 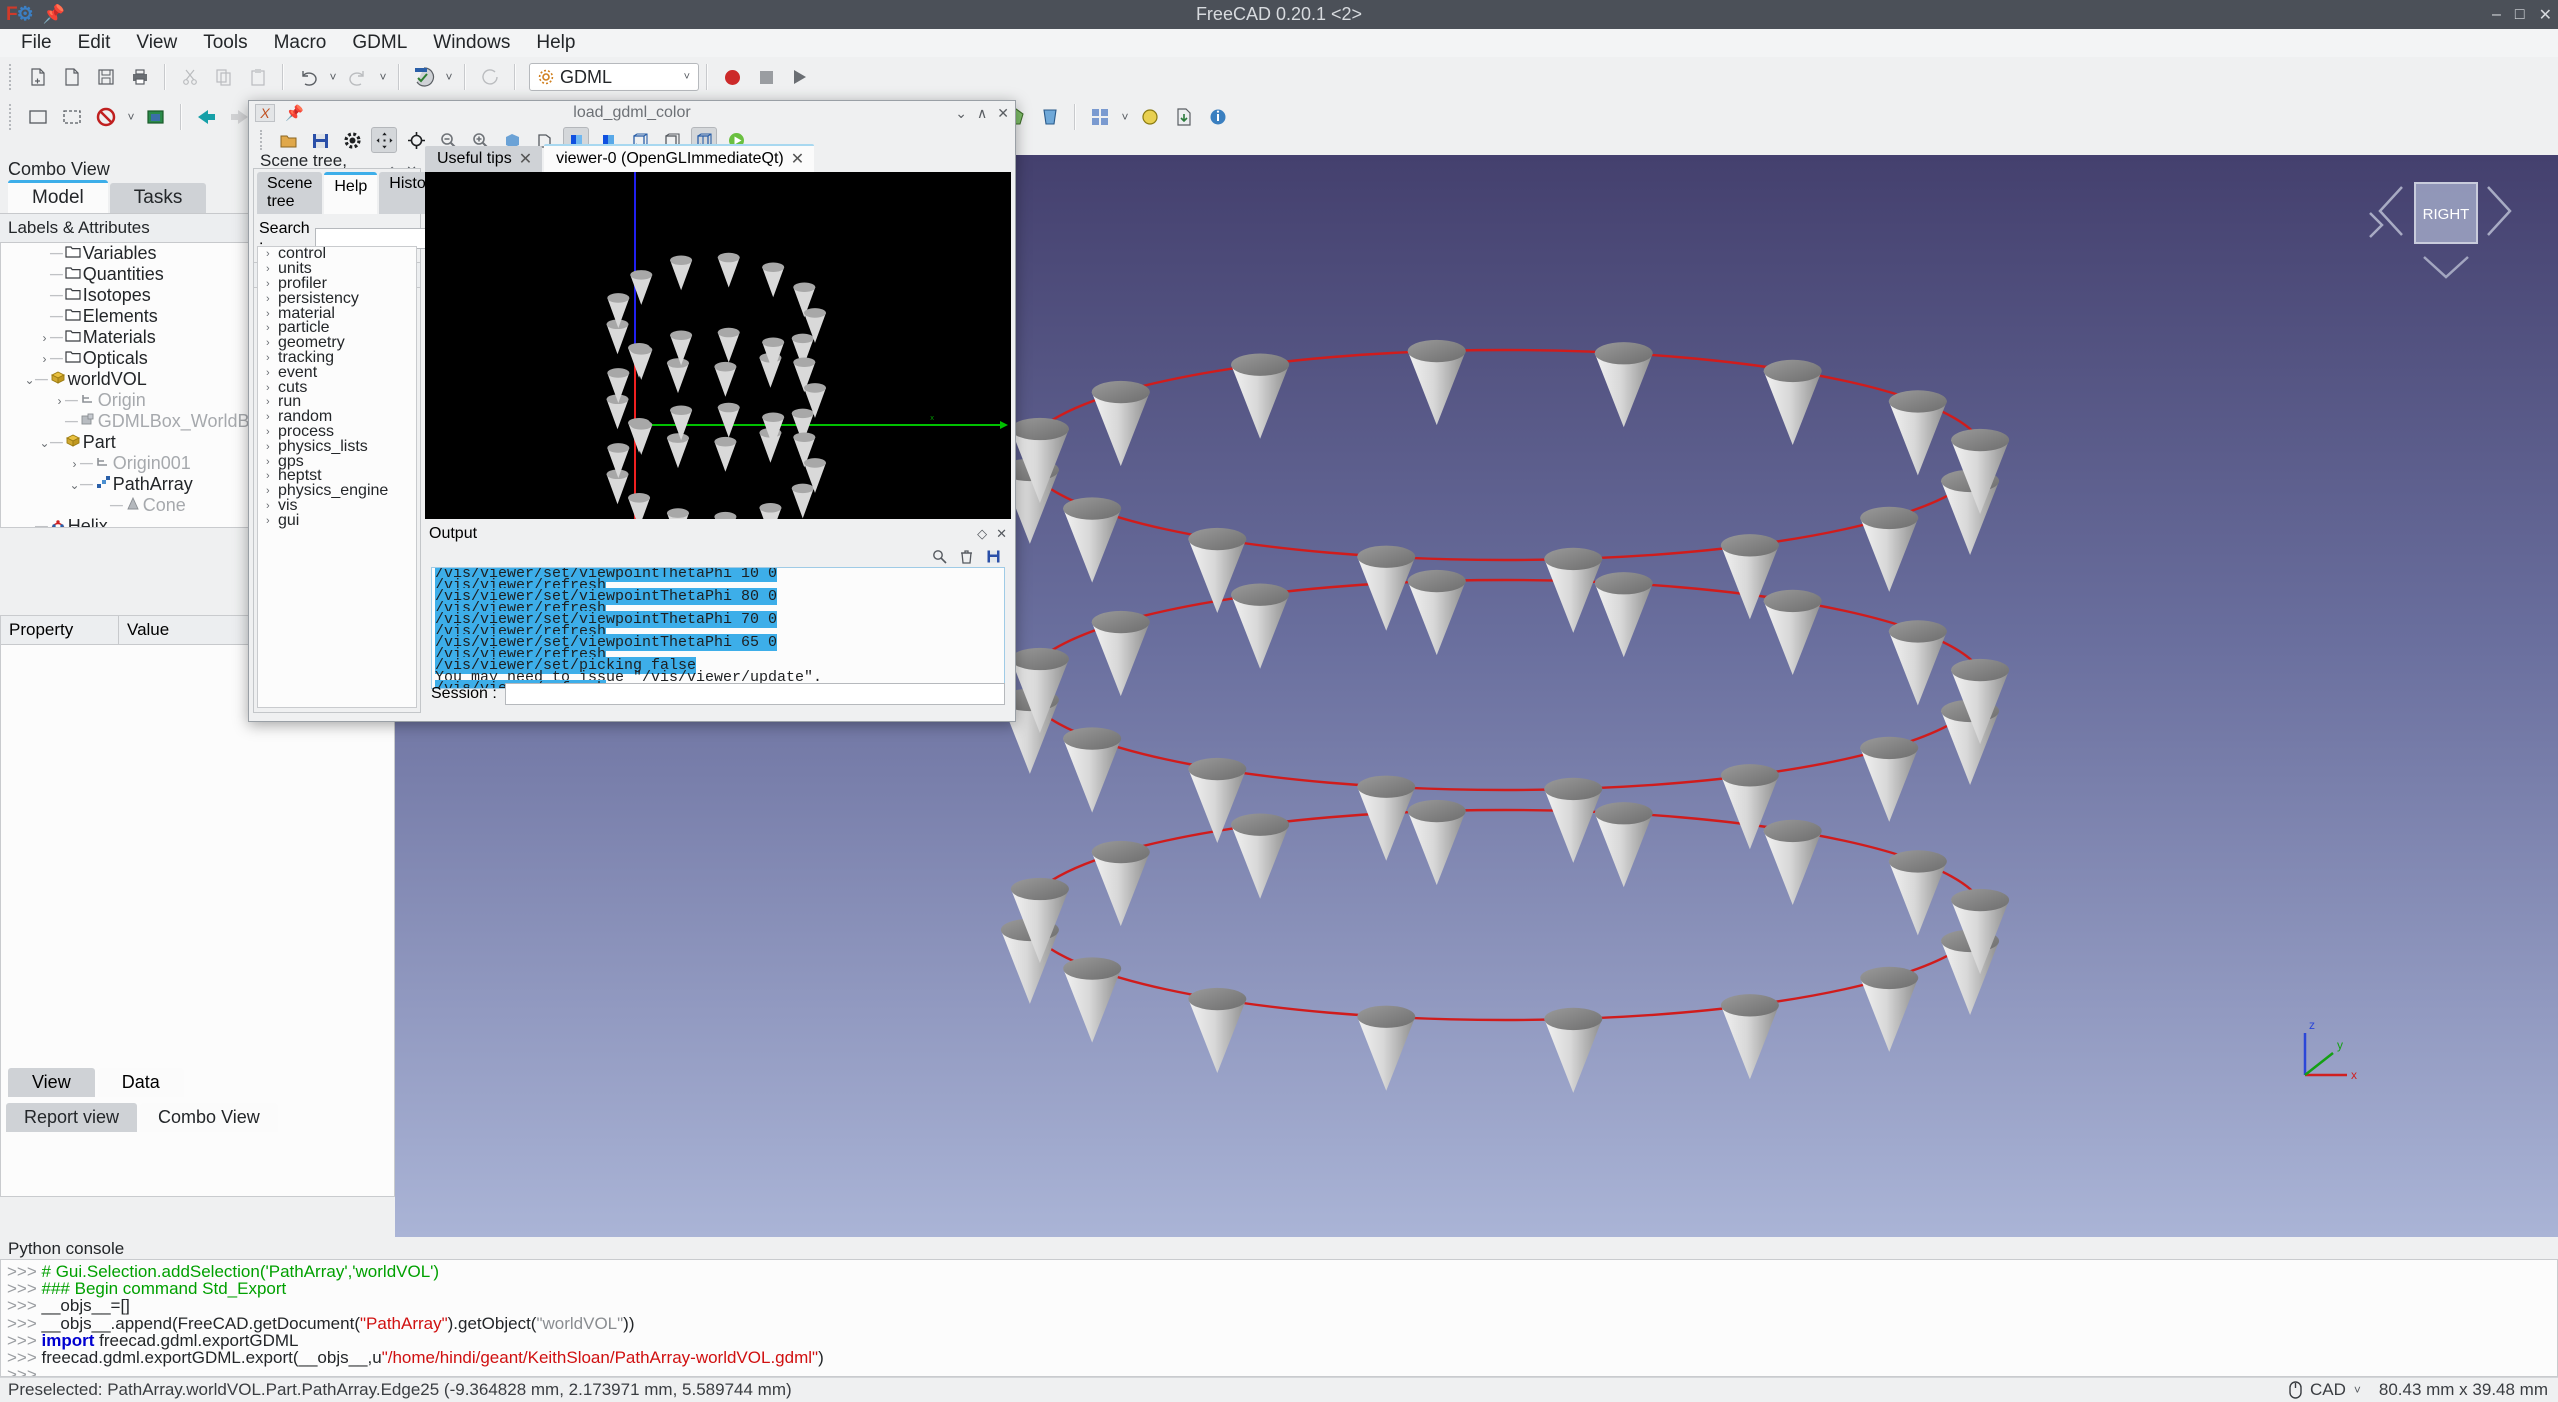 I want to click on menu-help: Help, so click(x=555, y=43).